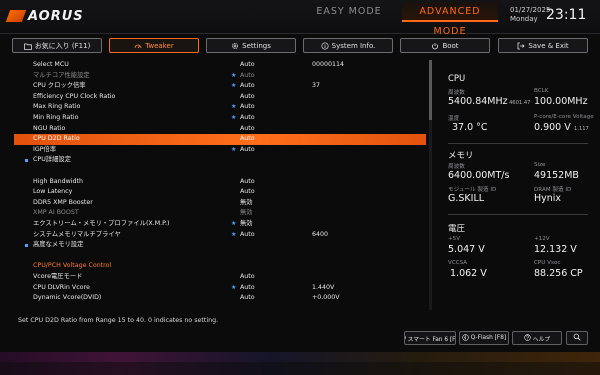 The image size is (600, 375). I want to click on help-button: ヘルプ, so click(537, 338).